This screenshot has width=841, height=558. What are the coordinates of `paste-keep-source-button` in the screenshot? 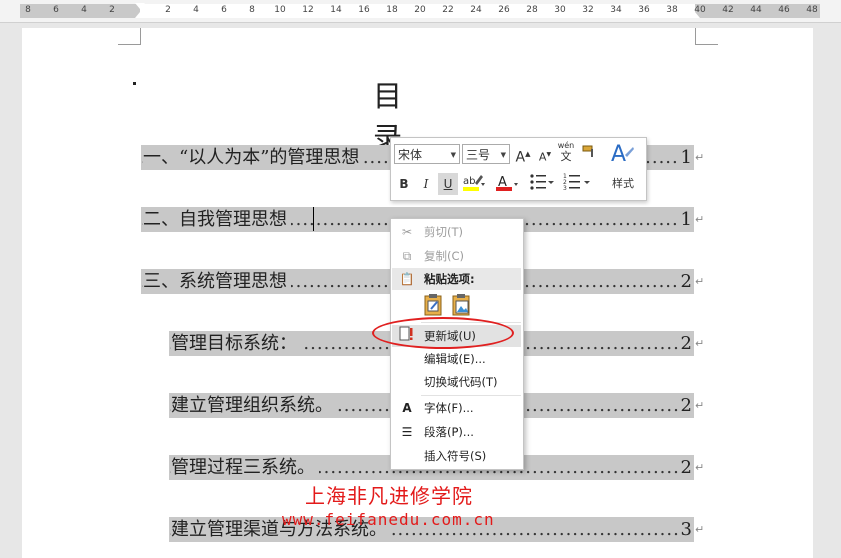 It's located at (435, 306).